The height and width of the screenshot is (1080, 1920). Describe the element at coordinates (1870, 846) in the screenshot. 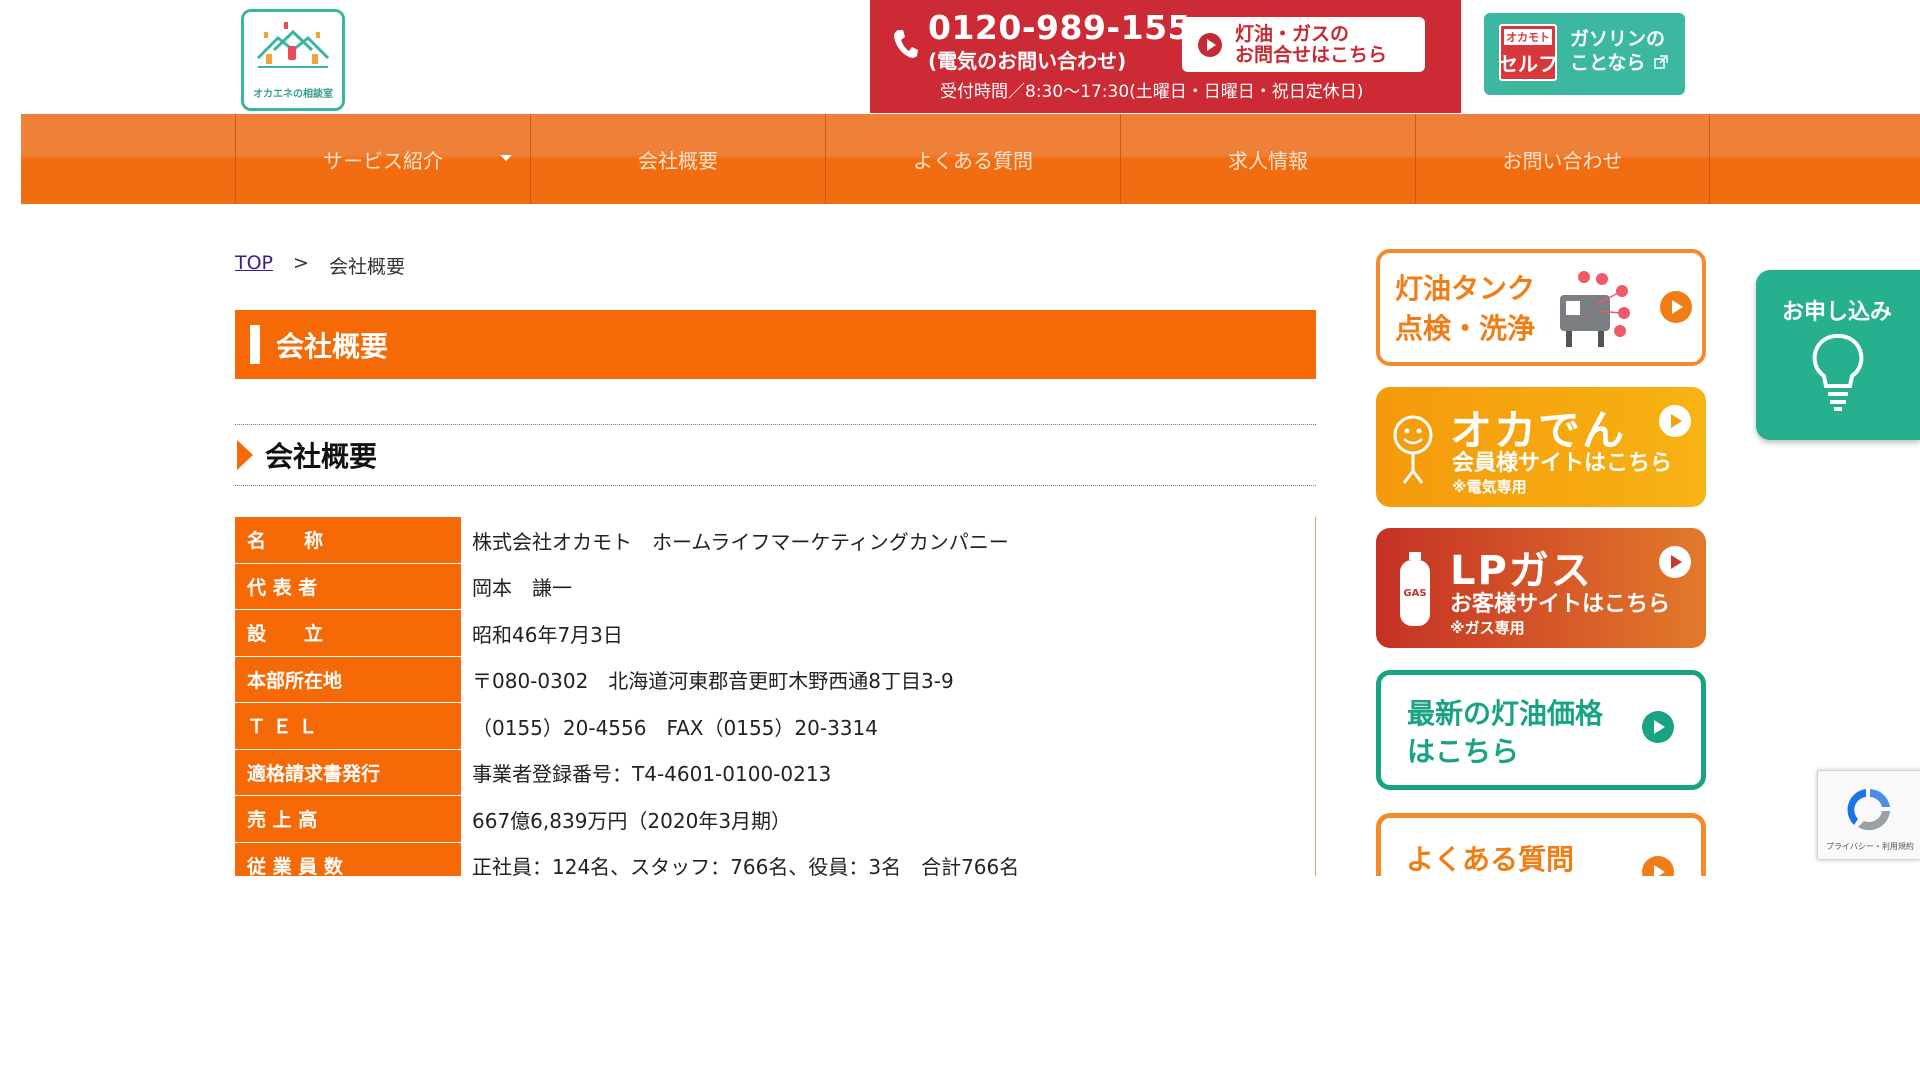

I see `recaptcha-text: プライバシー・利用規約` at that location.